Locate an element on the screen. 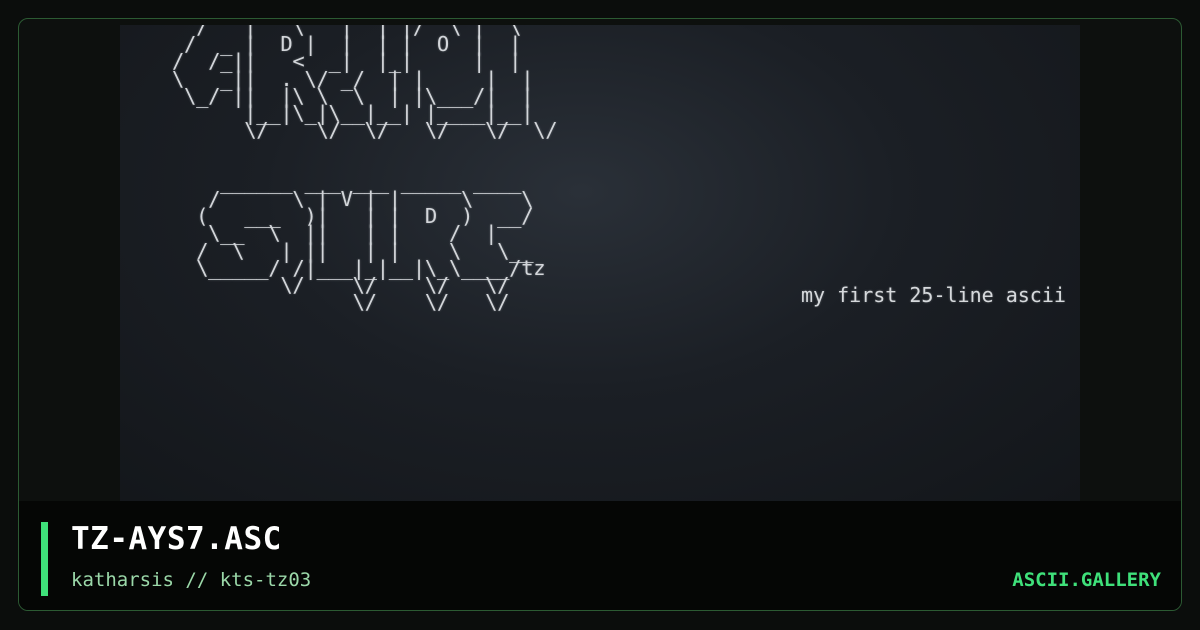  ascii-art-caption: my first 25-line ascii is located at coordinates (933, 295).